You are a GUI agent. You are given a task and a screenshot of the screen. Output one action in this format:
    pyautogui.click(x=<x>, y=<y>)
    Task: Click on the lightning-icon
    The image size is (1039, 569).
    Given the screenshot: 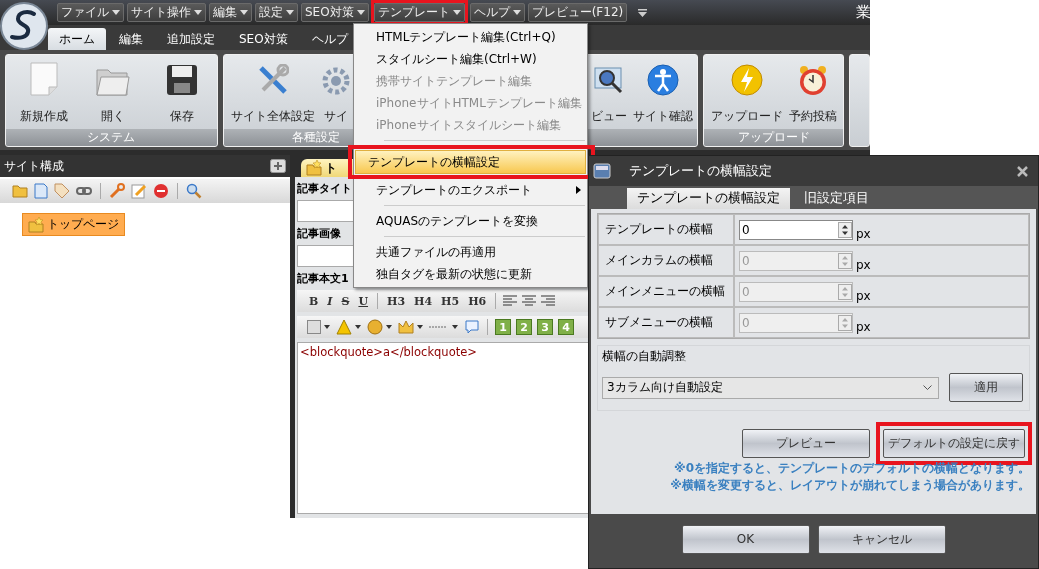 What is the action you would take?
    pyautogui.click(x=747, y=80)
    